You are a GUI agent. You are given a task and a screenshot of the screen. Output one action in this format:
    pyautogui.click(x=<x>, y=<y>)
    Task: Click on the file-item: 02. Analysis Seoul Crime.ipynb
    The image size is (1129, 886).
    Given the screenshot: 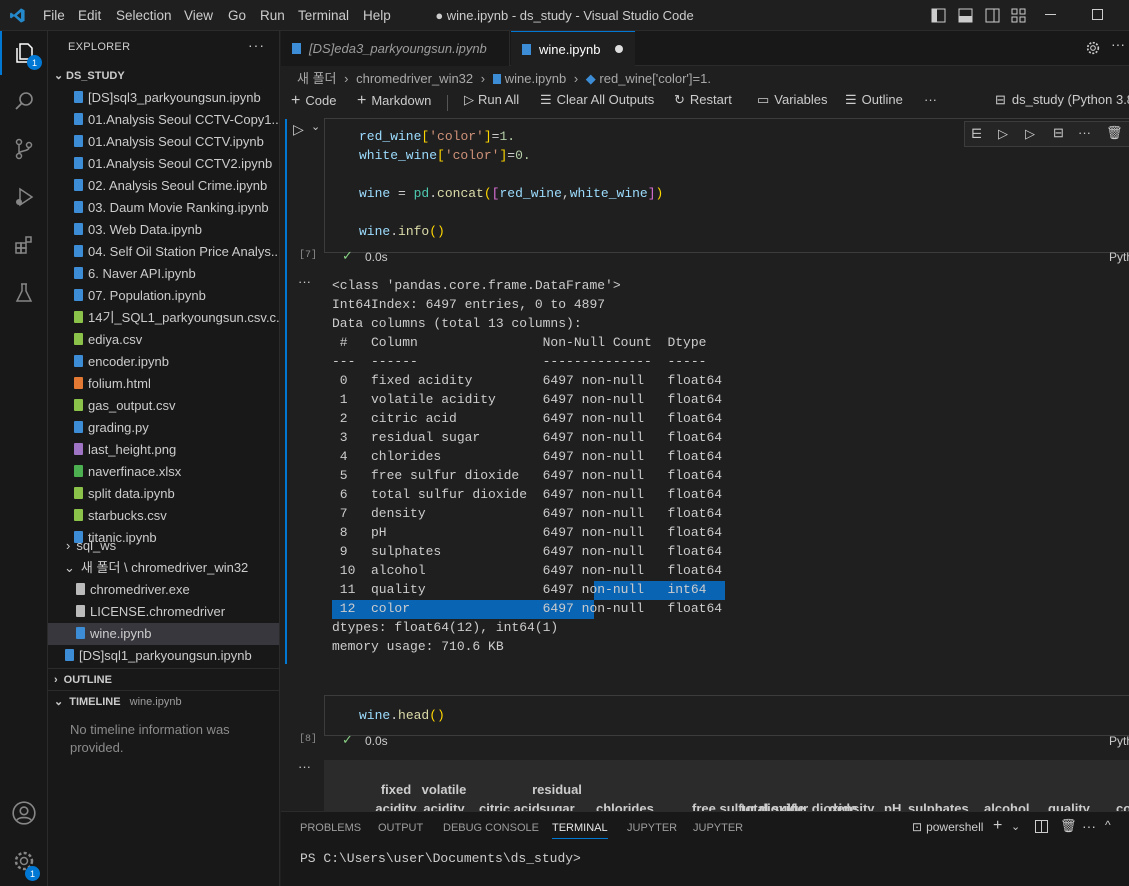 What is the action you would take?
    pyautogui.click(x=163, y=186)
    